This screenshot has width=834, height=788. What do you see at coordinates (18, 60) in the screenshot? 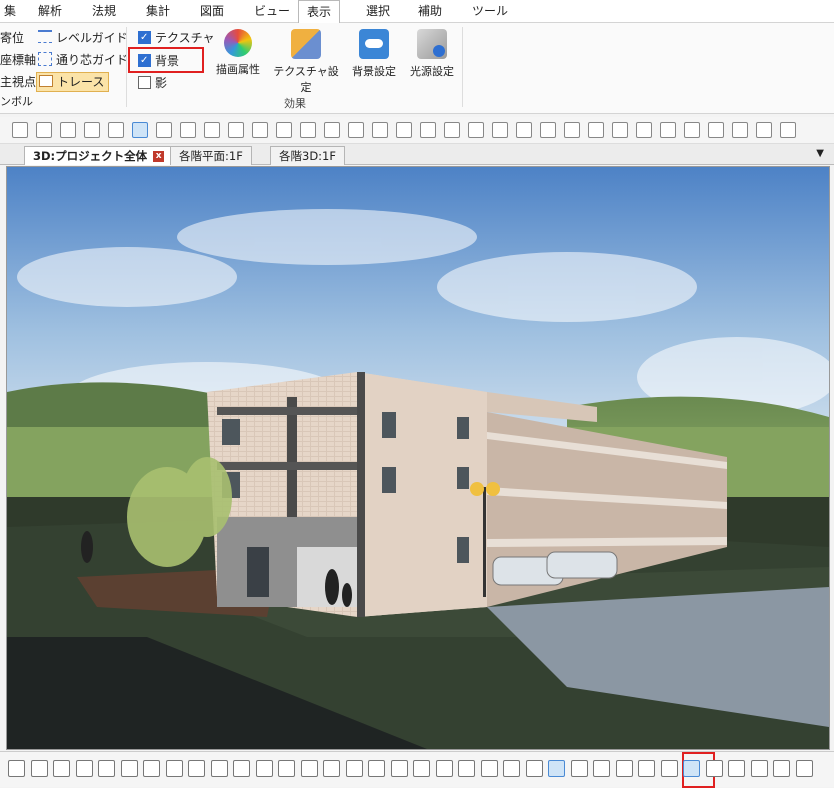
I see `ribbon-item-axis: 座標軸` at bounding box center [18, 60].